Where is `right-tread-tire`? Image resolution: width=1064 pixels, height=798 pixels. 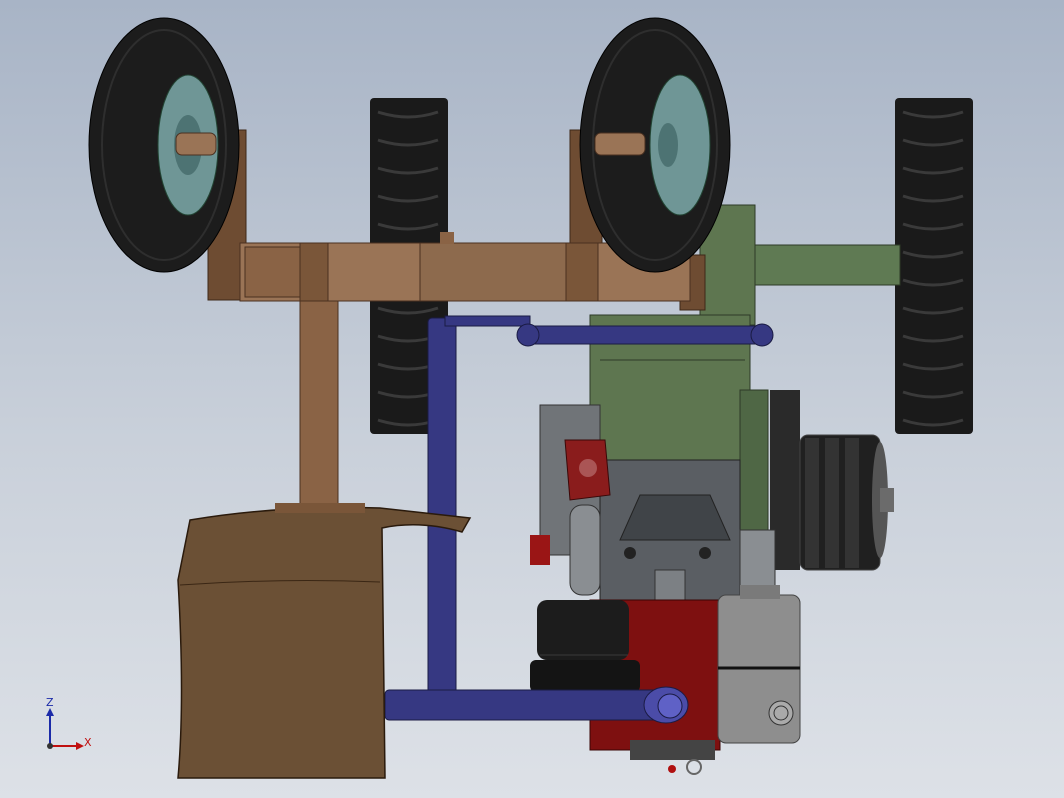
right-tread-tire is located at coordinates (934, 266).